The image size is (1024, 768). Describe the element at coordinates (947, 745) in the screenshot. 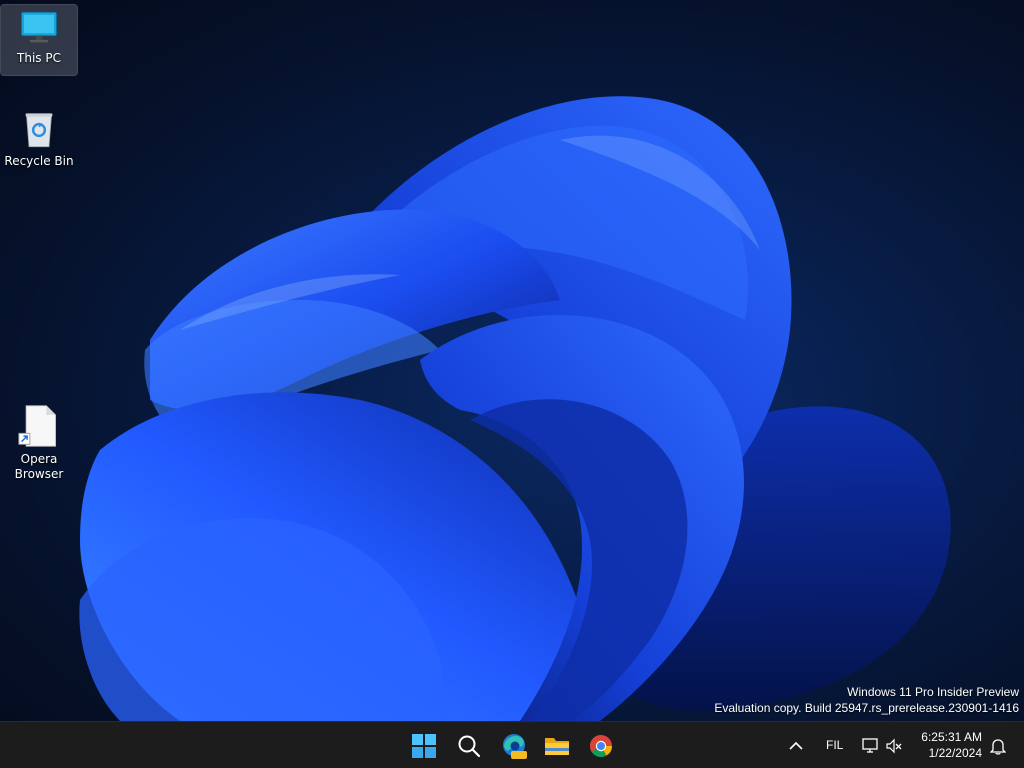

I see `clock: 6:25:31 AM 1/22/2024` at that location.